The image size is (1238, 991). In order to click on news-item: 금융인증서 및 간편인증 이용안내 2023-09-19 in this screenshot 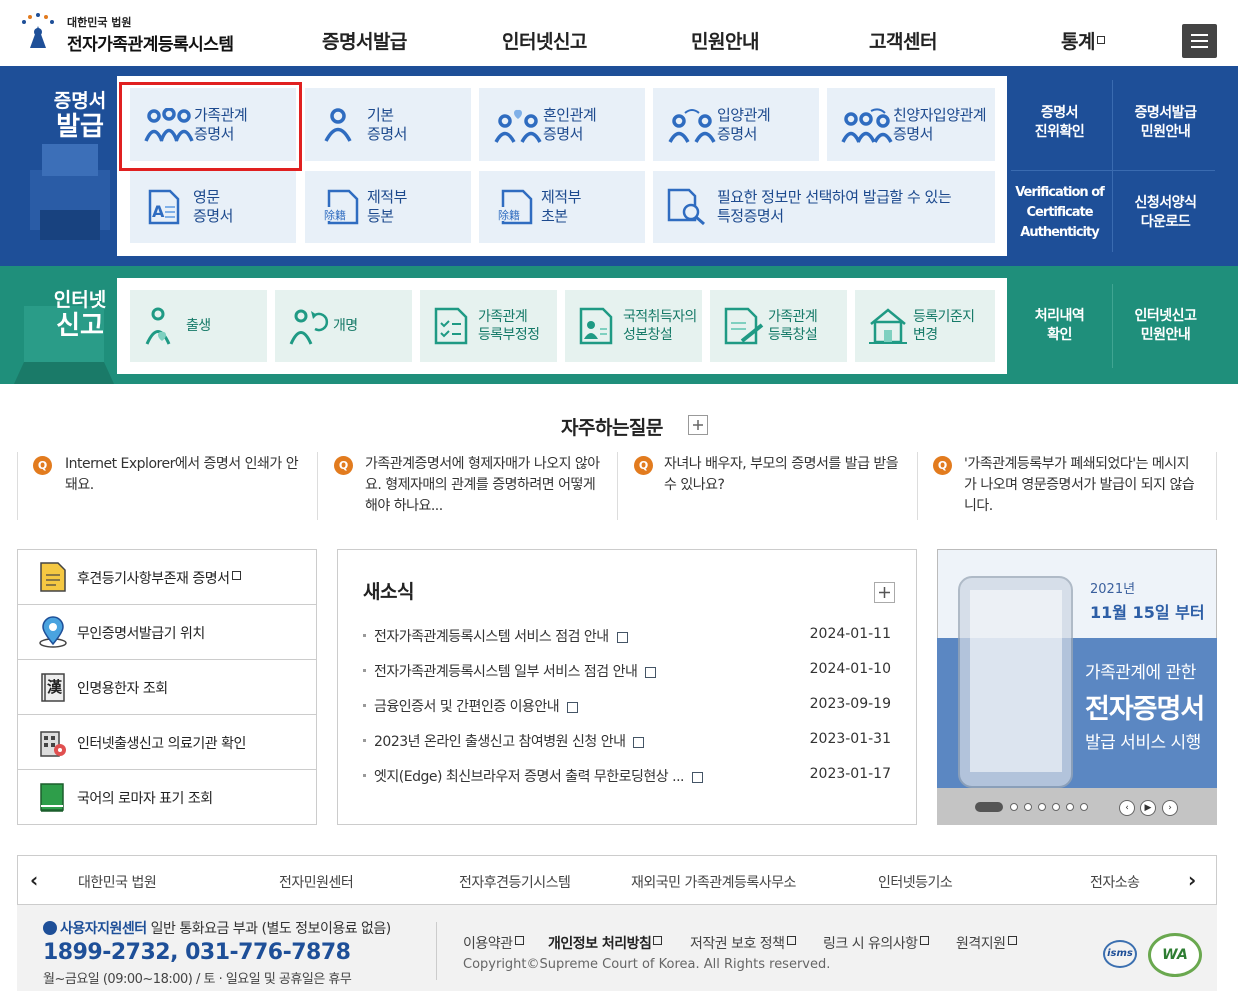, I will do `click(628, 707)`.